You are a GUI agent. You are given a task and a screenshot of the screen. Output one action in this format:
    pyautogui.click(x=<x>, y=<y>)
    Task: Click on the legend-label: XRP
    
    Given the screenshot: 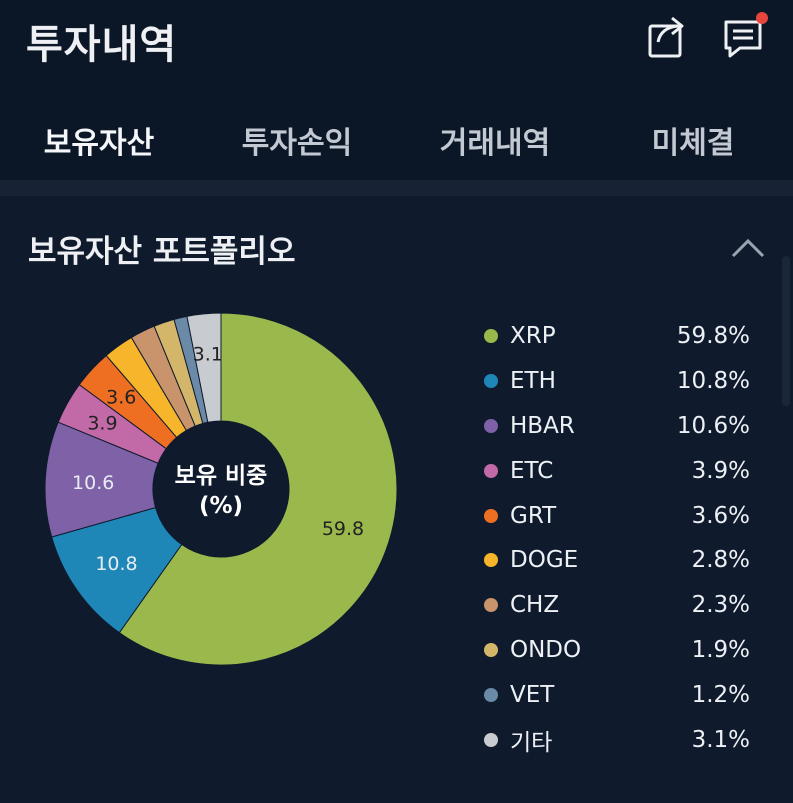 What is the action you would take?
    pyautogui.click(x=533, y=336)
    